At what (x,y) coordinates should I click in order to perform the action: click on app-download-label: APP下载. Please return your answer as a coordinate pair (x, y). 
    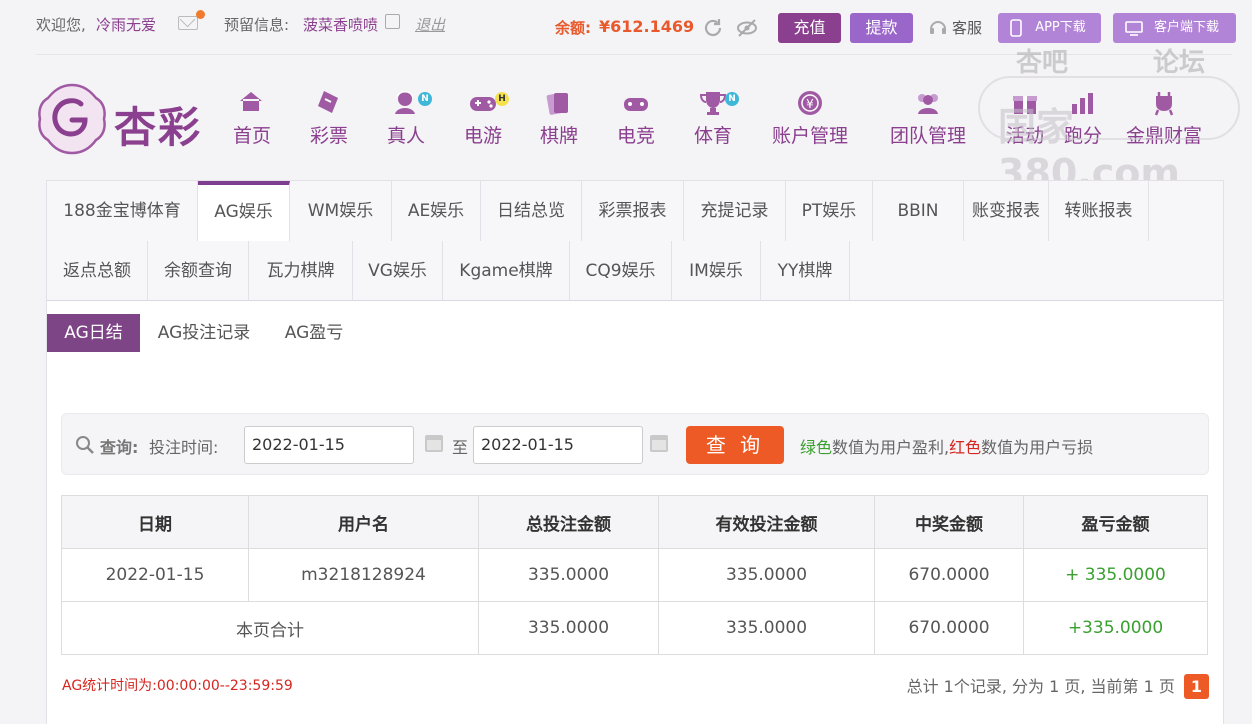
    Looking at the image, I should click on (1060, 27).